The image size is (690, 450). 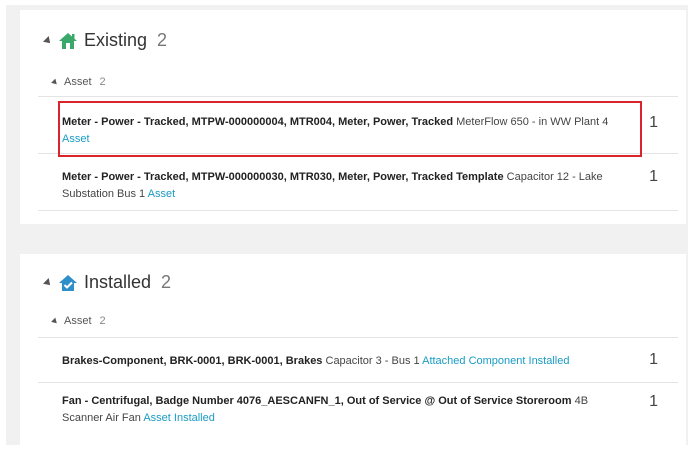 I want to click on item-type-link: Asset Installed, so click(x=179, y=418).